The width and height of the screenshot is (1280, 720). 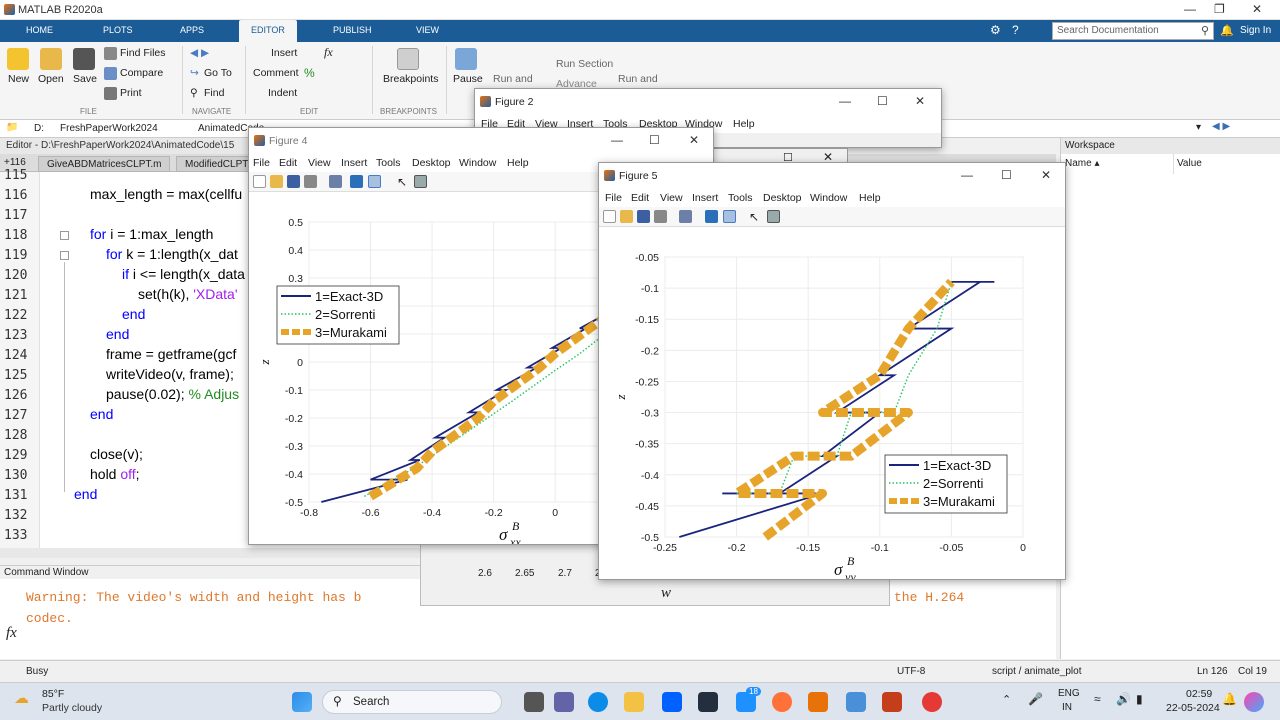 What do you see at coordinates (1097, 699) in the screenshot?
I see `wifi-icon: ≈` at bounding box center [1097, 699].